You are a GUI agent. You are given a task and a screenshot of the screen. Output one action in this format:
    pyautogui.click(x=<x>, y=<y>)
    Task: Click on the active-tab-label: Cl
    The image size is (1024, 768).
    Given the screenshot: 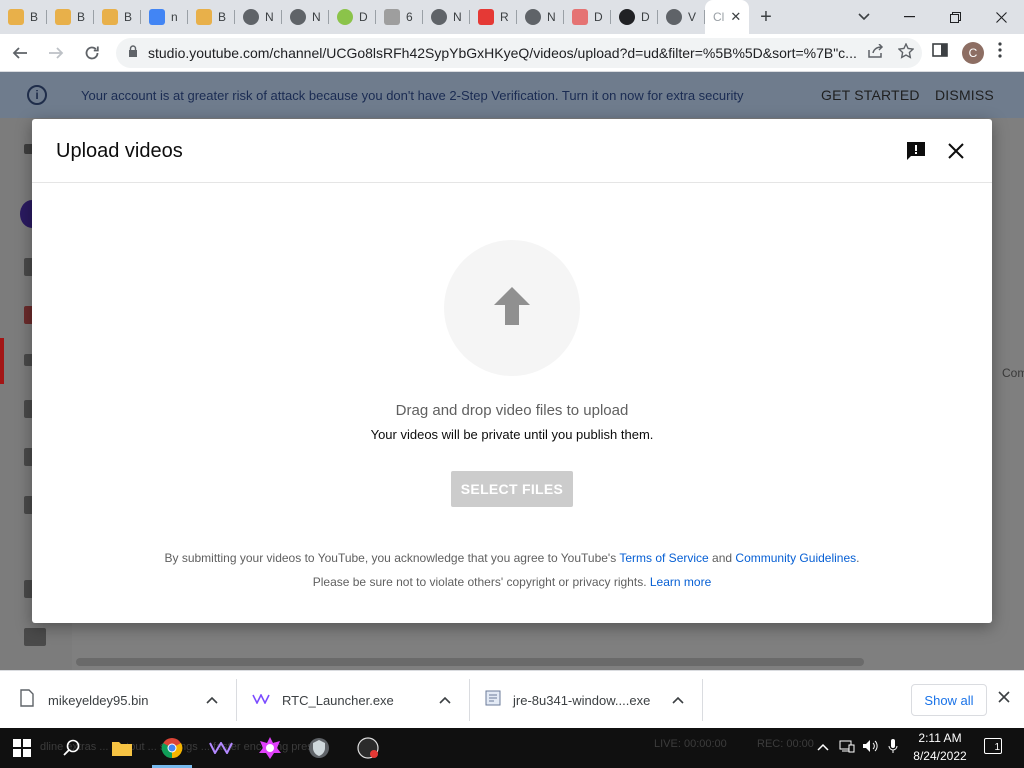 What is the action you would take?
    pyautogui.click(x=719, y=17)
    